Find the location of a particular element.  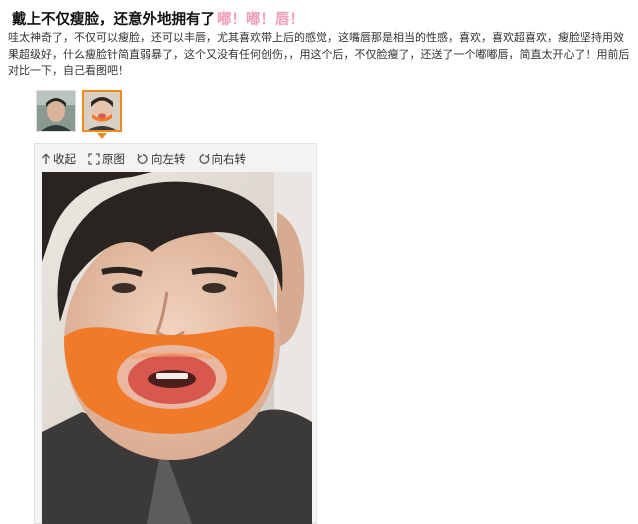

selected-thumbnail-pointer is located at coordinates (102, 136).